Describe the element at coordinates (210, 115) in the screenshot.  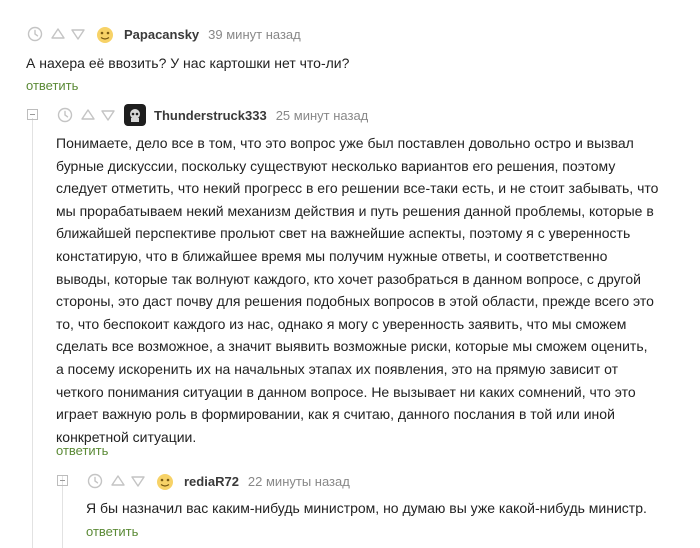
I see `comment-author: Thunderstruck333` at that location.